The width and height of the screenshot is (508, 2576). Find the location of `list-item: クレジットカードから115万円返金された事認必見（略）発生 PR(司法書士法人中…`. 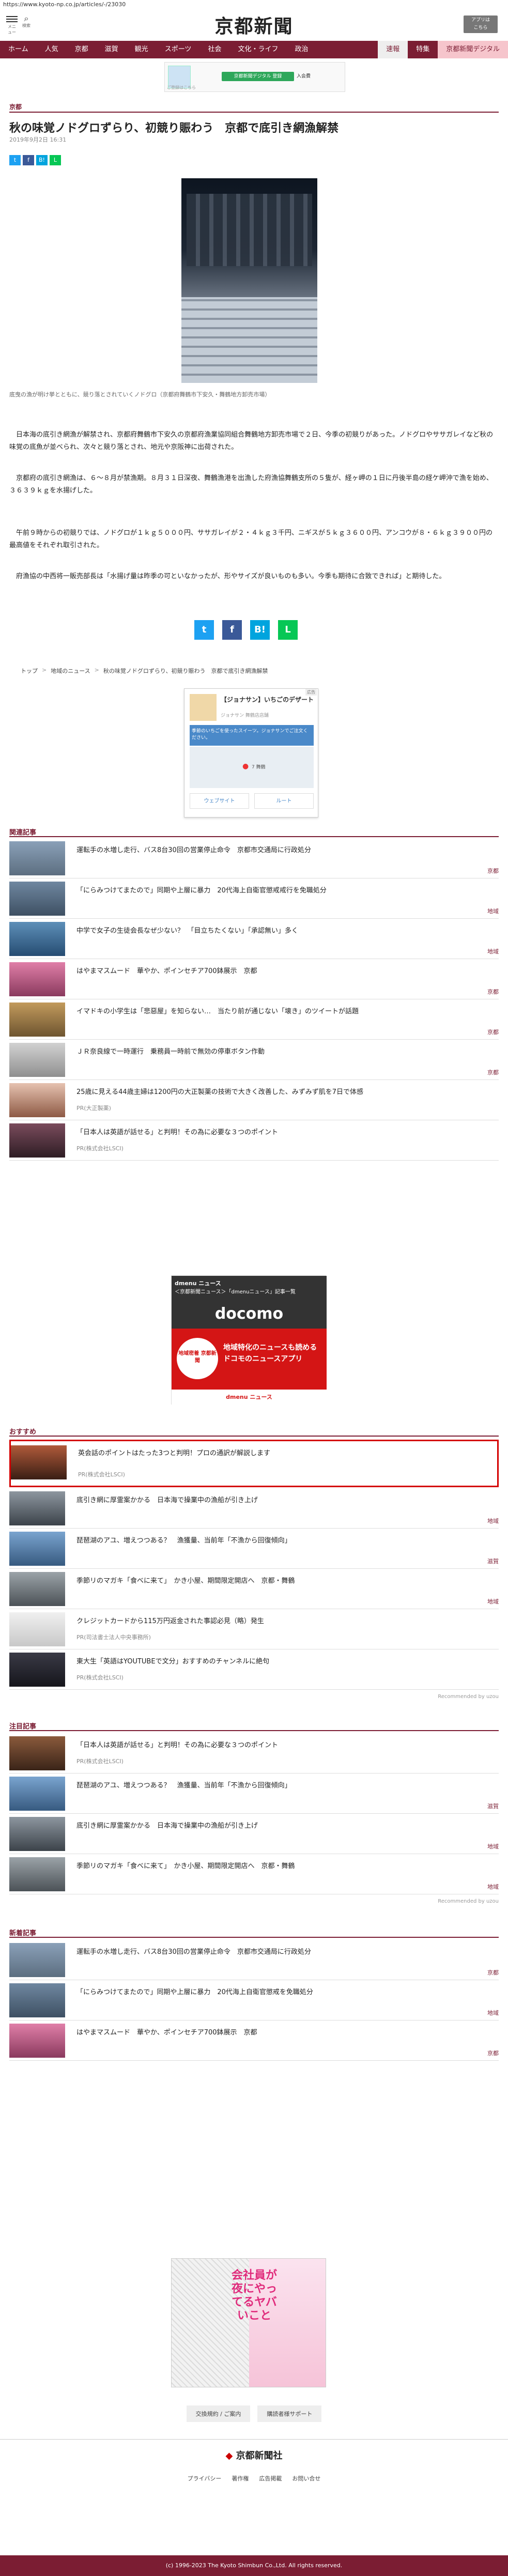

list-item: クレジットカードから115万円返金された事認必見（略）発生 PR(司法書士法人中… is located at coordinates (254, 1629).